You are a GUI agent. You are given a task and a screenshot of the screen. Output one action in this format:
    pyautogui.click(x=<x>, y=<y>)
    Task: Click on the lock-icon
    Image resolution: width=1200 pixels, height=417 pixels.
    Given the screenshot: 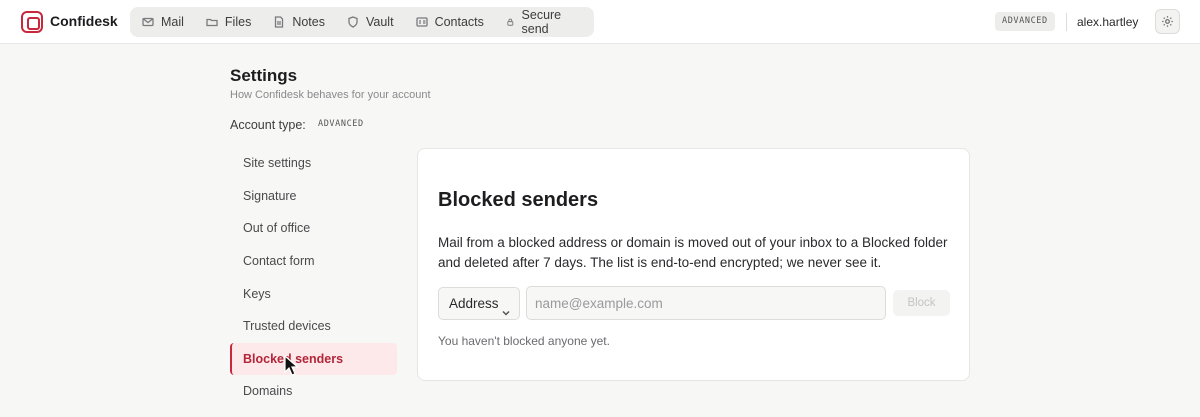 What is the action you would take?
    pyautogui.click(x=510, y=22)
    